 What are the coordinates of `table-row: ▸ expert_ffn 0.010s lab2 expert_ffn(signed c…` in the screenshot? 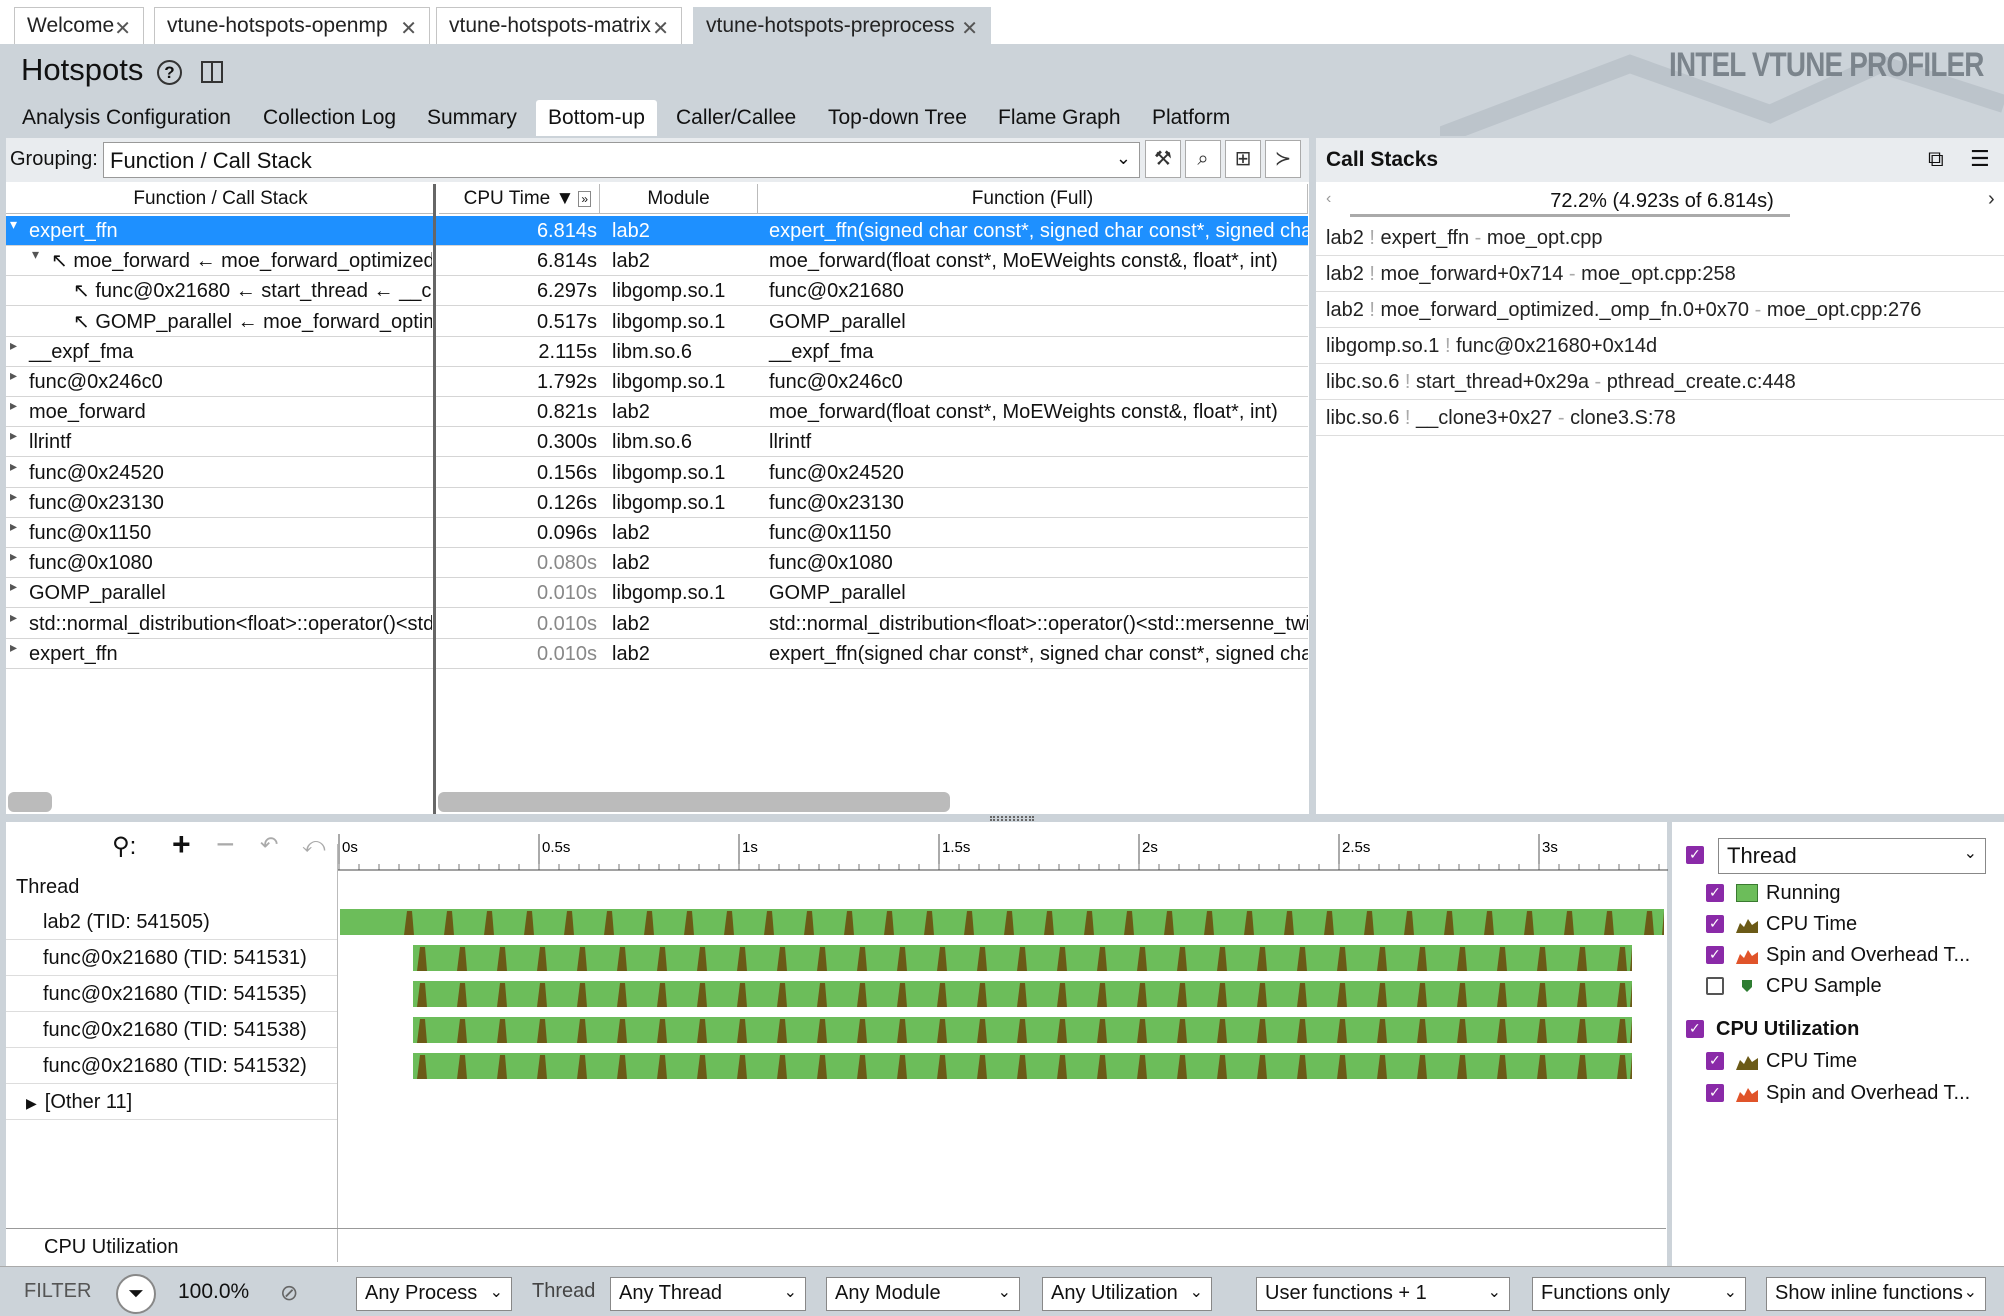 It's located at (657, 654).